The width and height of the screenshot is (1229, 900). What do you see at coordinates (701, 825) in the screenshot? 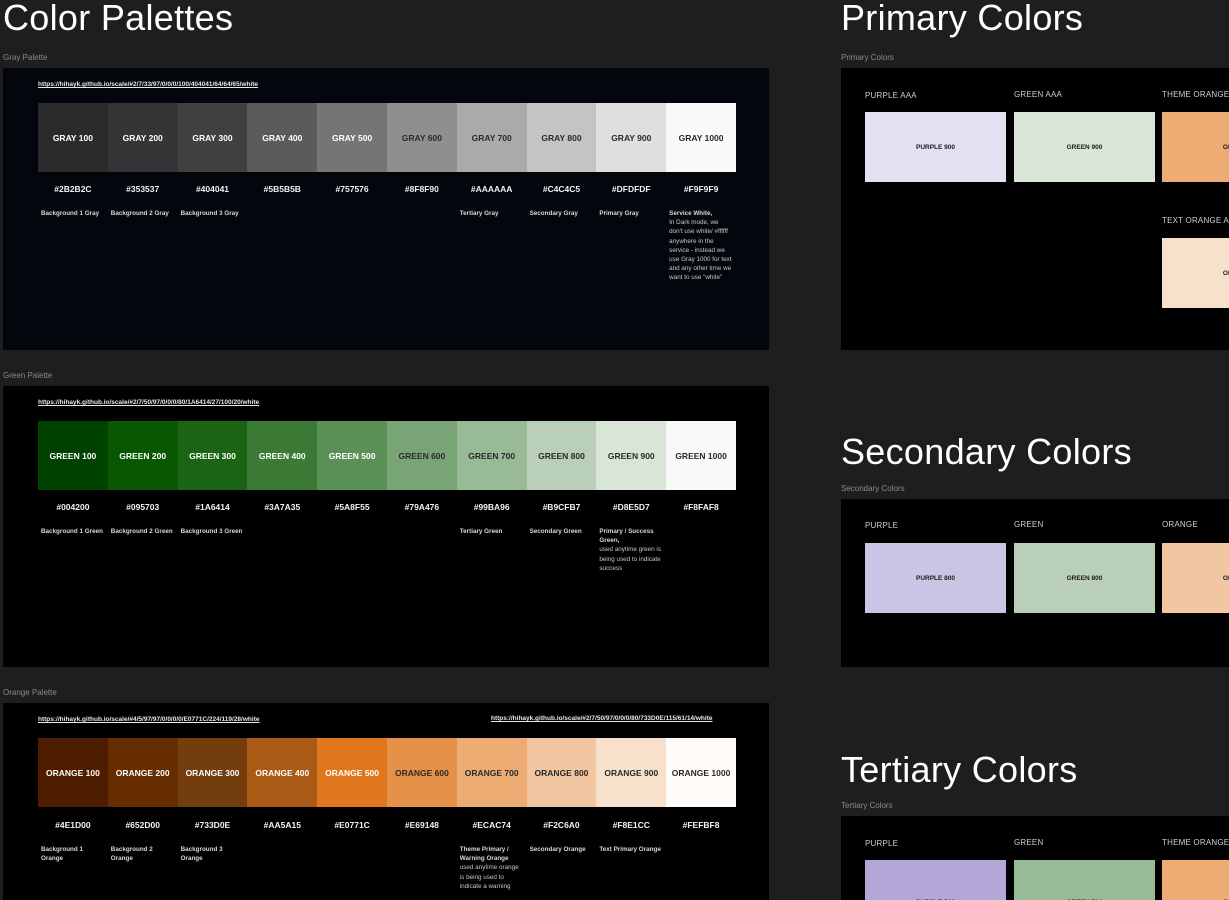
I see `orange-hex-code: #FEFBF8` at bounding box center [701, 825].